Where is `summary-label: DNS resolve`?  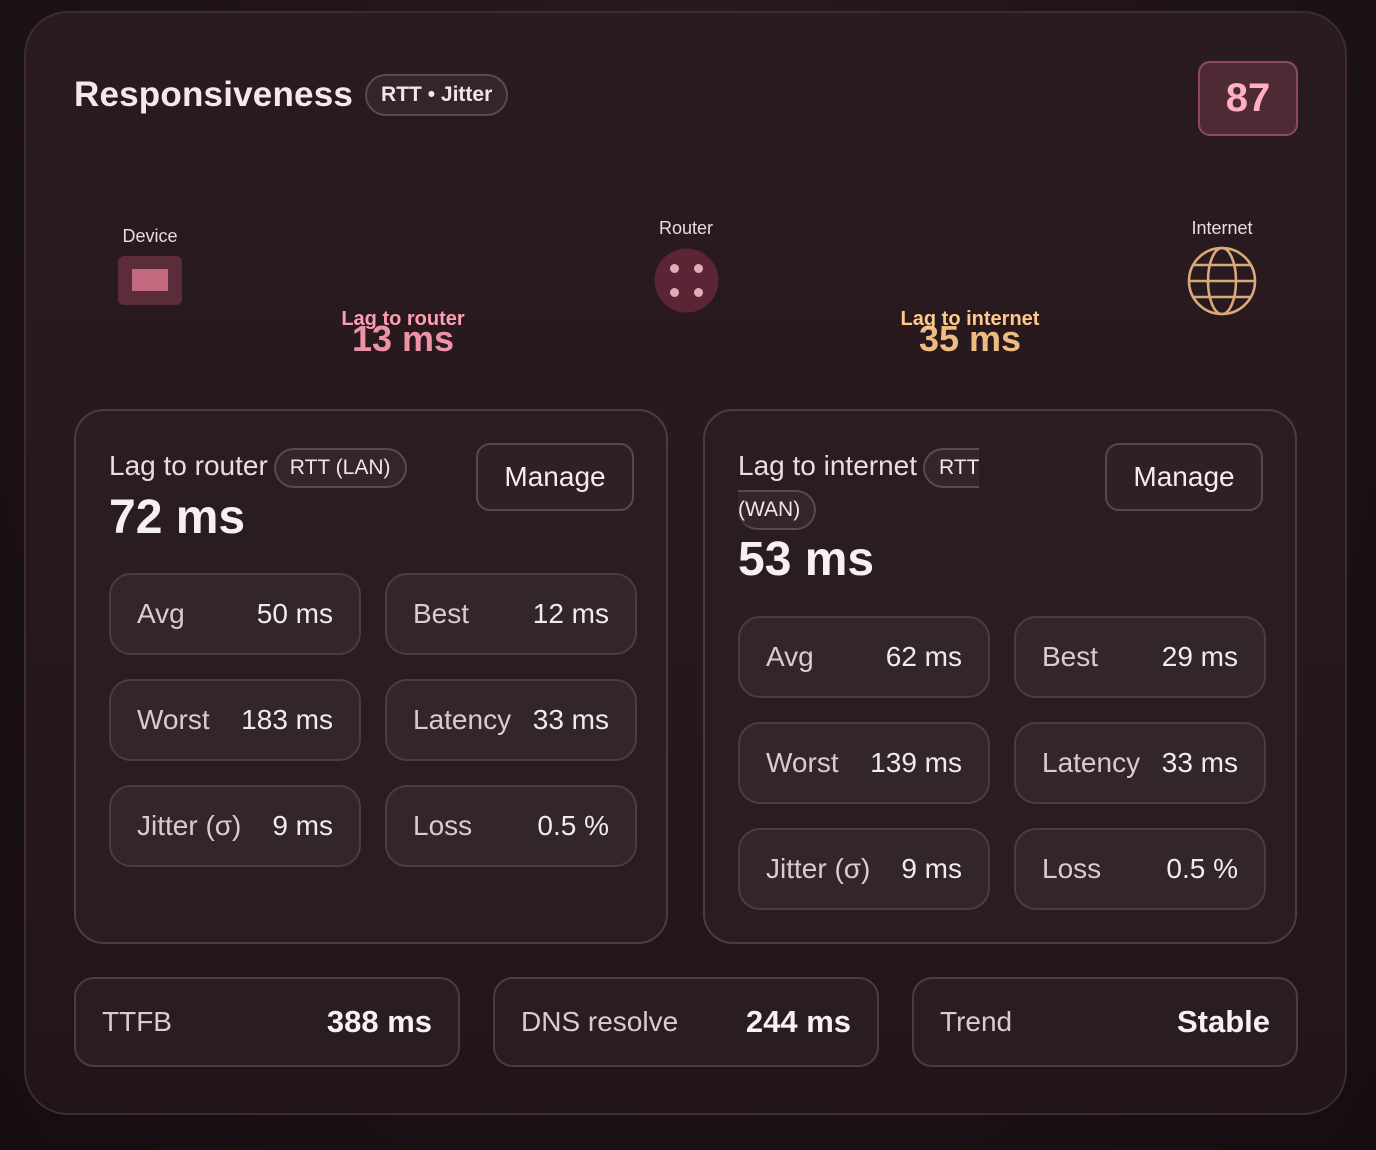 summary-label: DNS resolve is located at coordinates (600, 1021).